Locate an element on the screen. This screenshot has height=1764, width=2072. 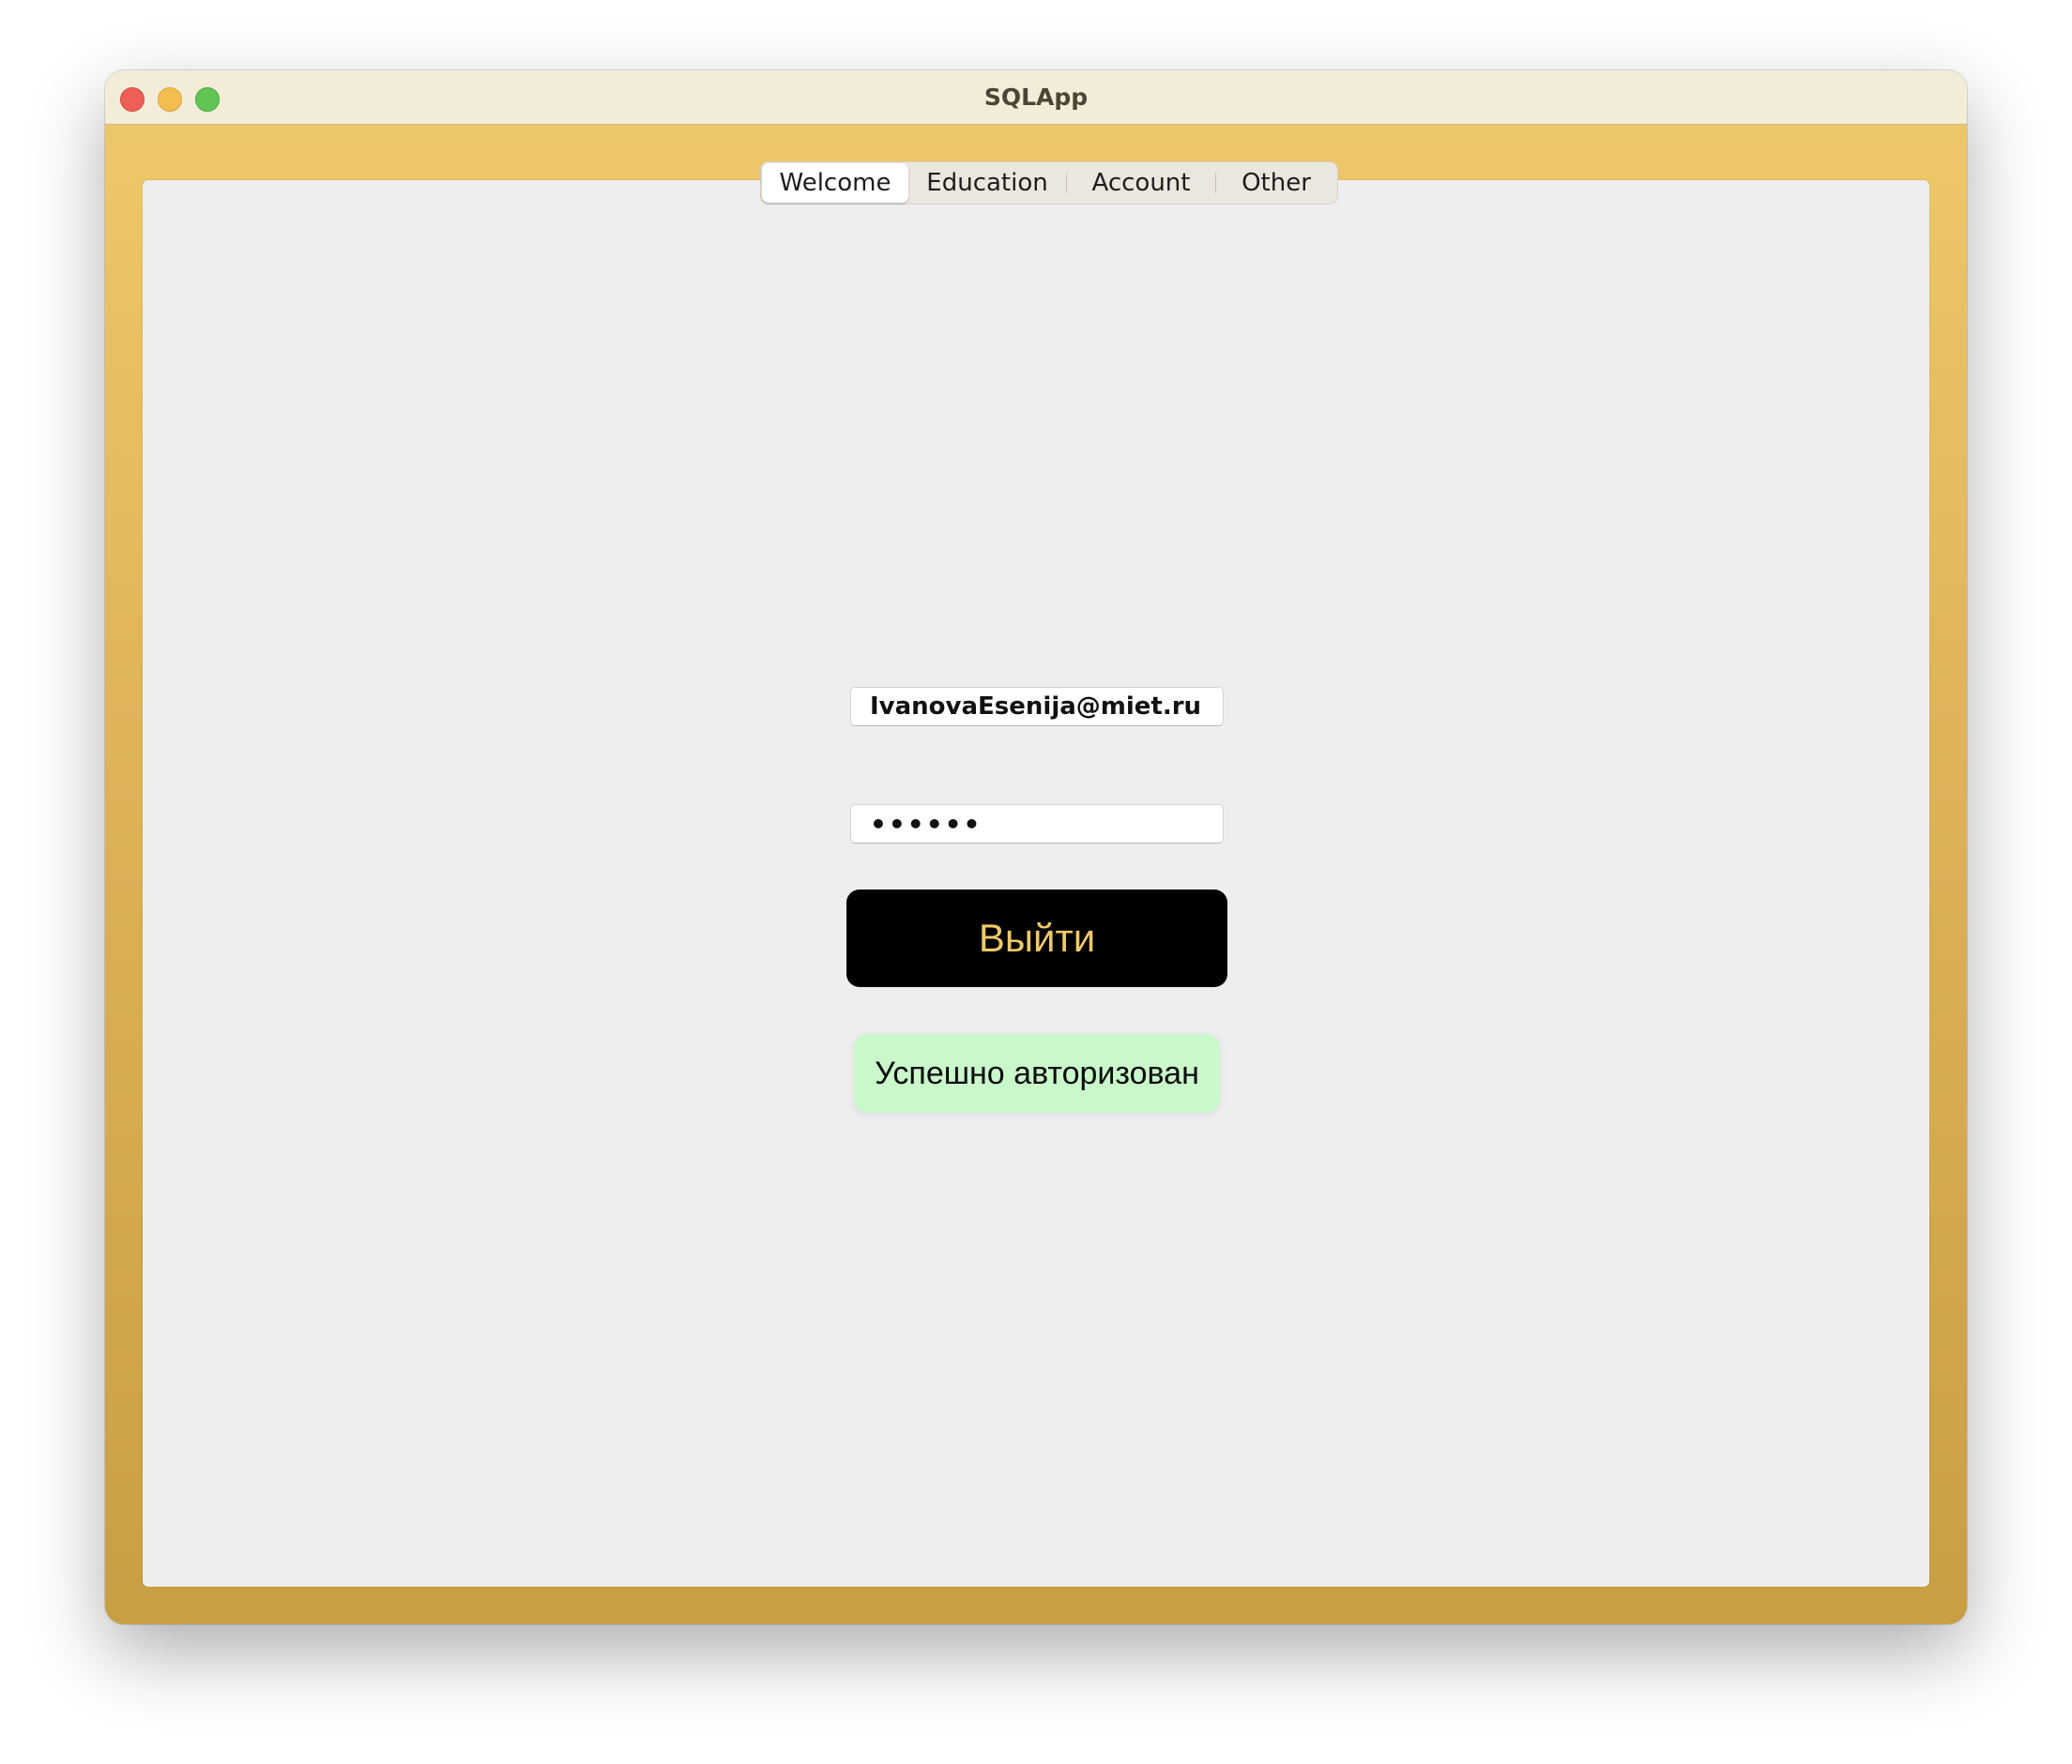
tab-welcome: Welcome is located at coordinates (835, 183).